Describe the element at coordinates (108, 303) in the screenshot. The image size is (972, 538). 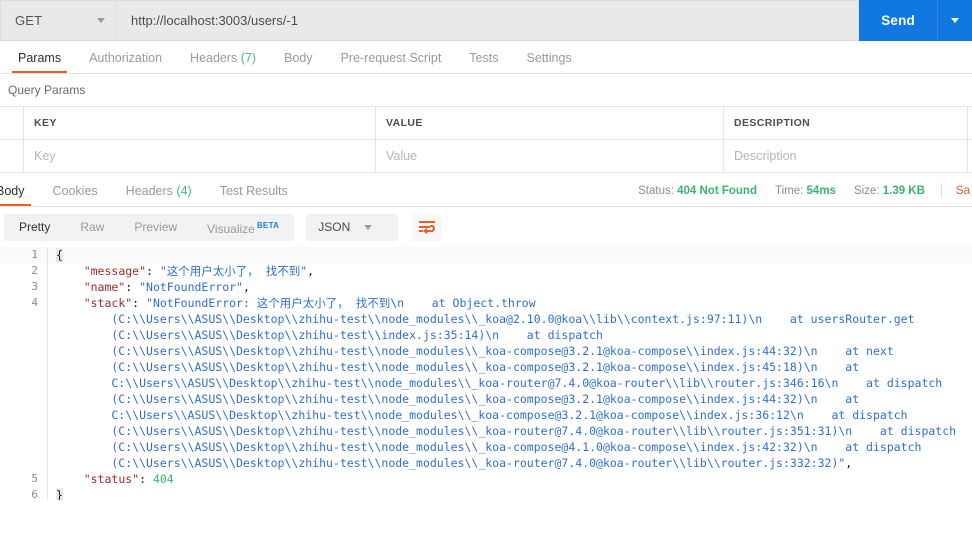
I see `code-token: "stack"` at that location.